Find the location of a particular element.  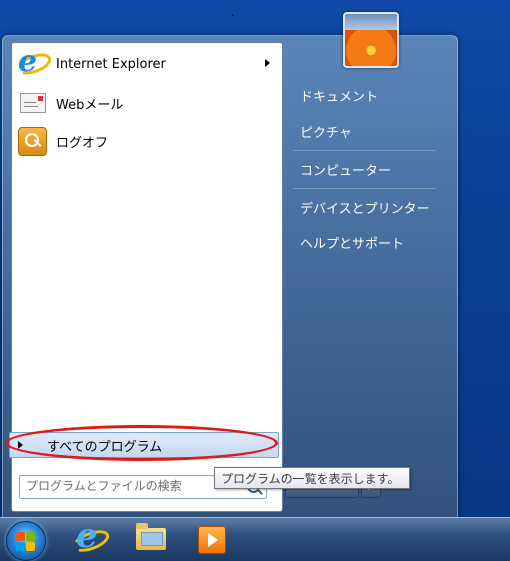

windows-start-orb-icon is located at coordinates (26, 541).